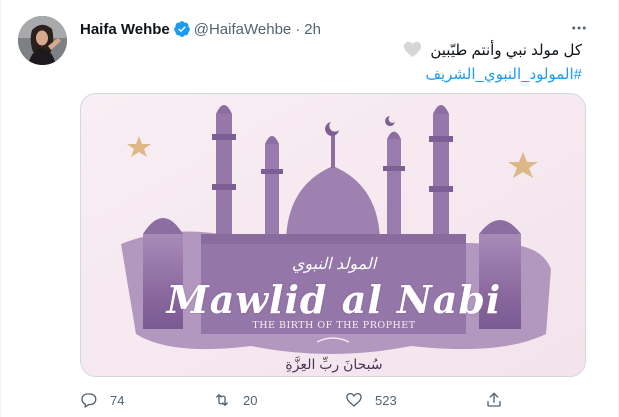 This screenshot has height=417, width=619. Describe the element at coordinates (354, 399) in the screenshot. I see `like-heart-icon` at that location.